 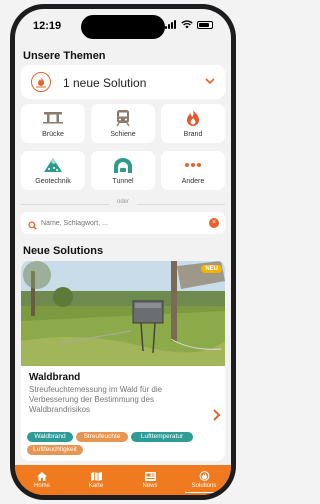 I want to click on theme-tile-geotechnik: Geotechnik, so click(x=53, y=170).